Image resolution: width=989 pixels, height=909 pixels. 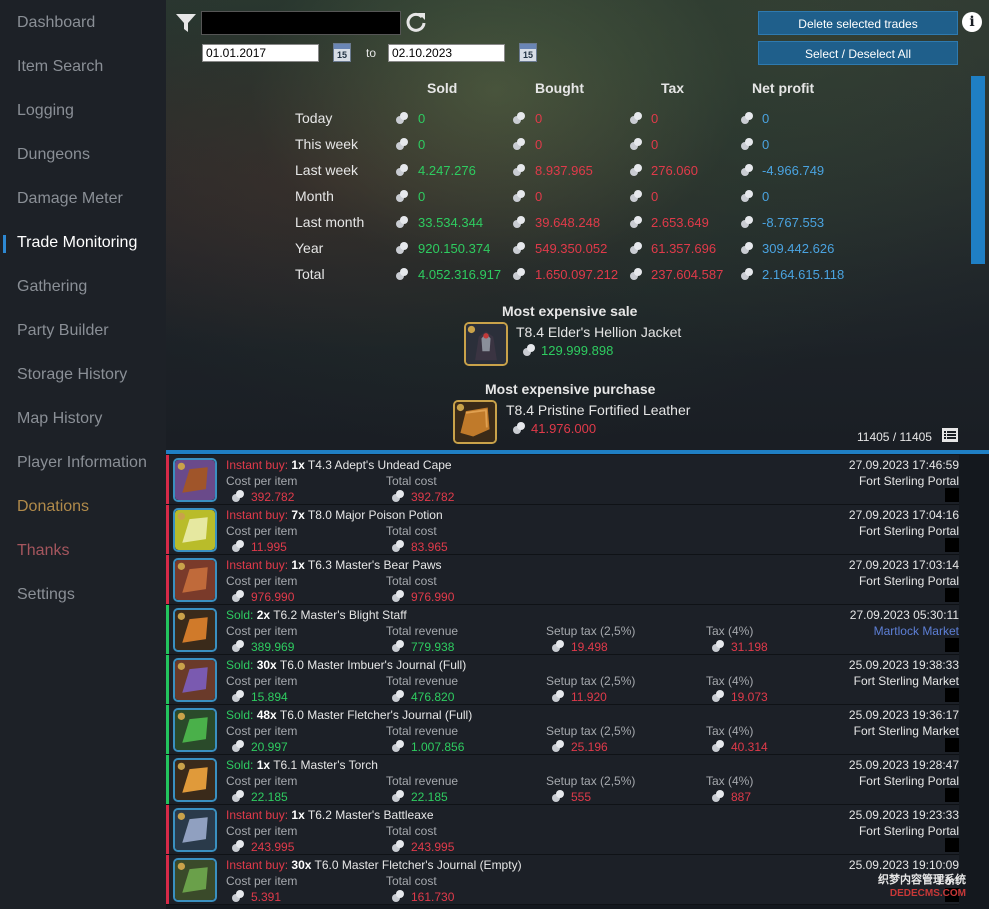 I want to click on stats-row-label: Total, so click(x=310, y=274).